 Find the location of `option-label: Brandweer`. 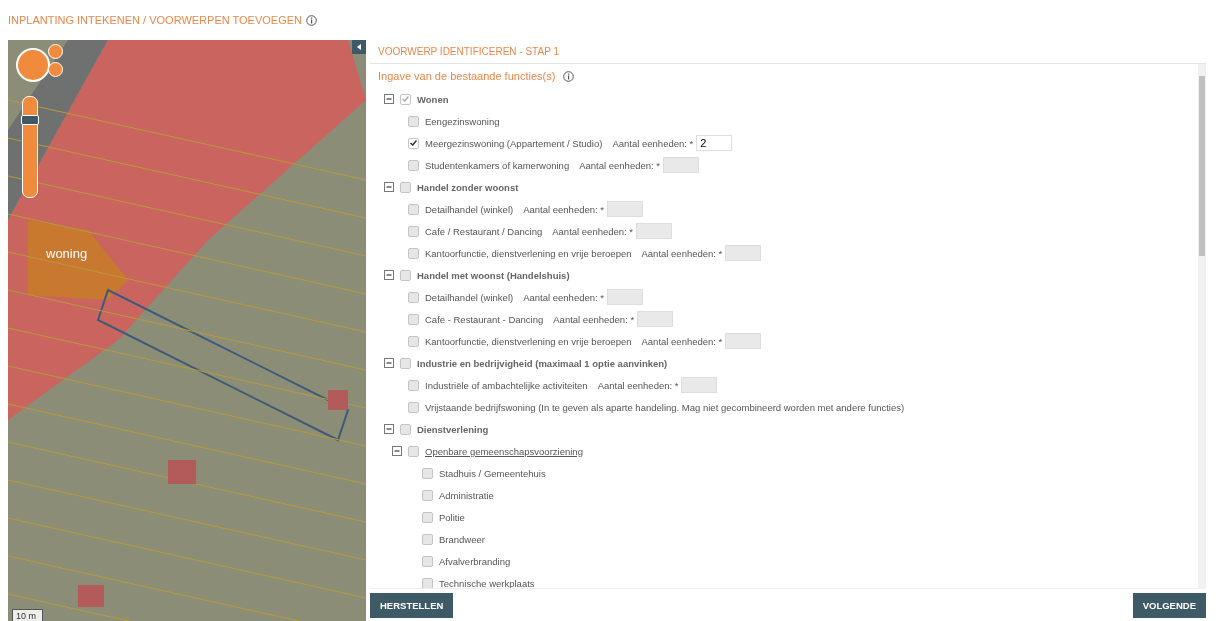

option-label: Brandweer is located at coordinates (462, 539).